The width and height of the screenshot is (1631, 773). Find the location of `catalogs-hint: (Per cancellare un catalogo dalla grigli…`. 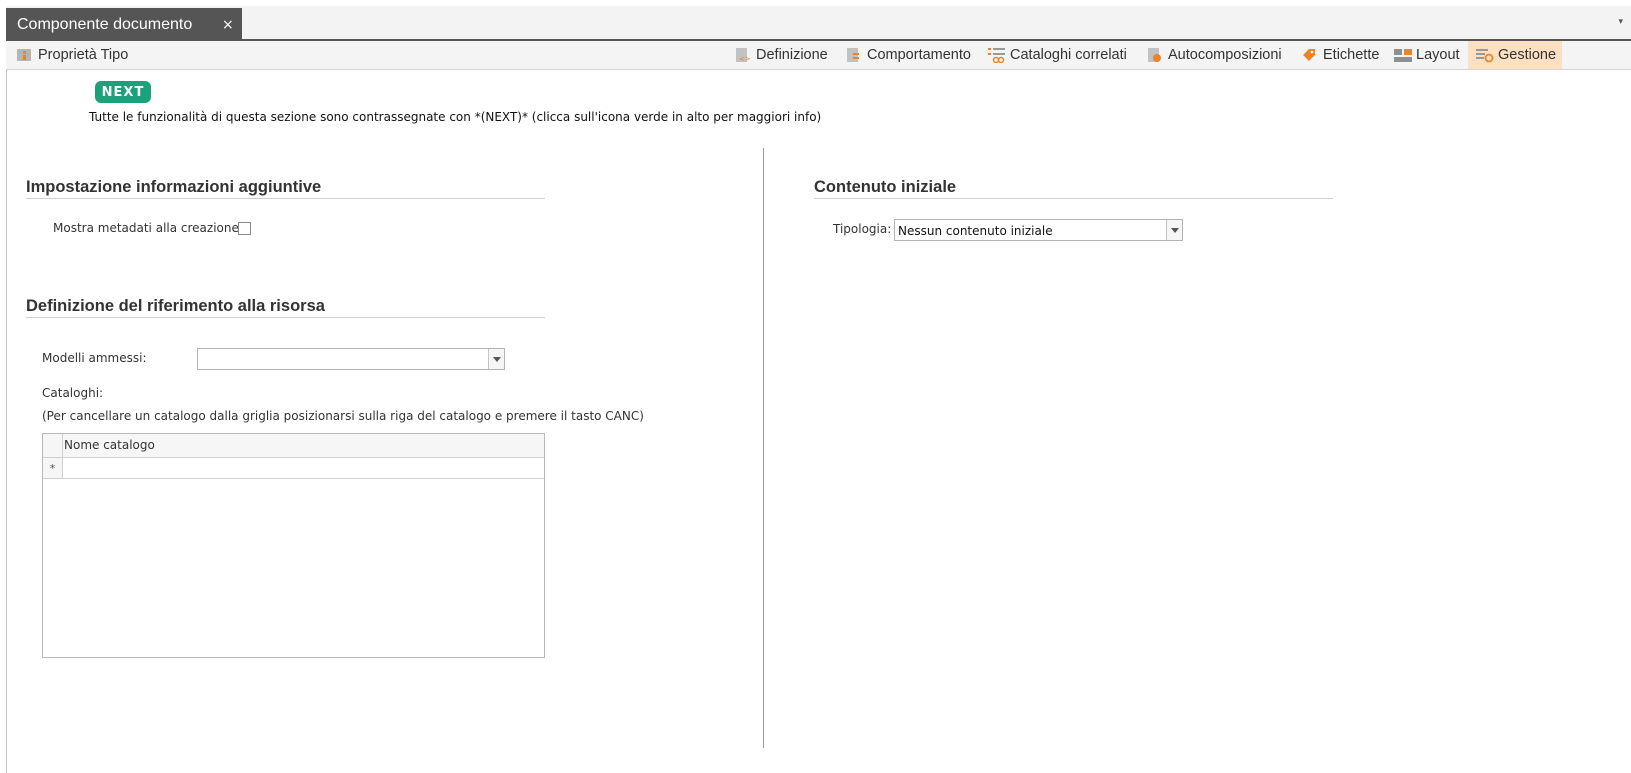

catalogs-hint: (Per cancellare un catalogo dalla grigli… is located at coordinates (343, 416).